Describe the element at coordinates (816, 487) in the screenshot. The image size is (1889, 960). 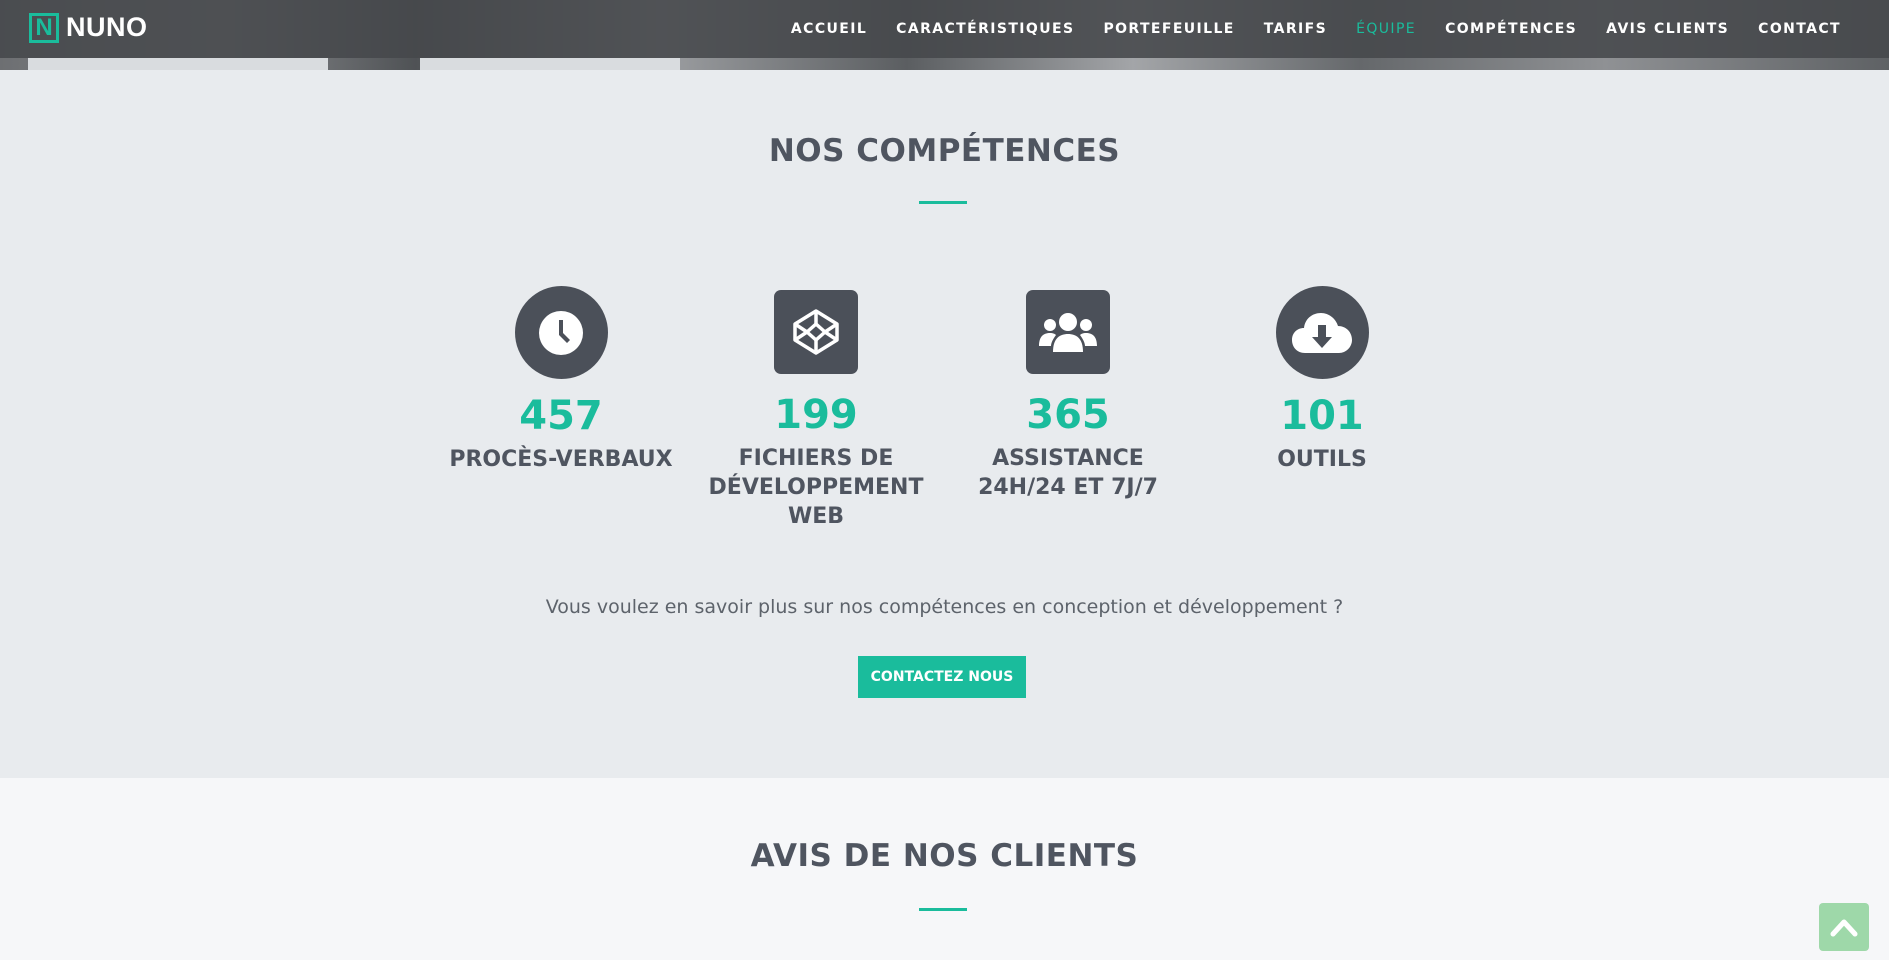
I see `stat-label: FICHIERS DE DÉVELOPPEMENT WEB` at that location.